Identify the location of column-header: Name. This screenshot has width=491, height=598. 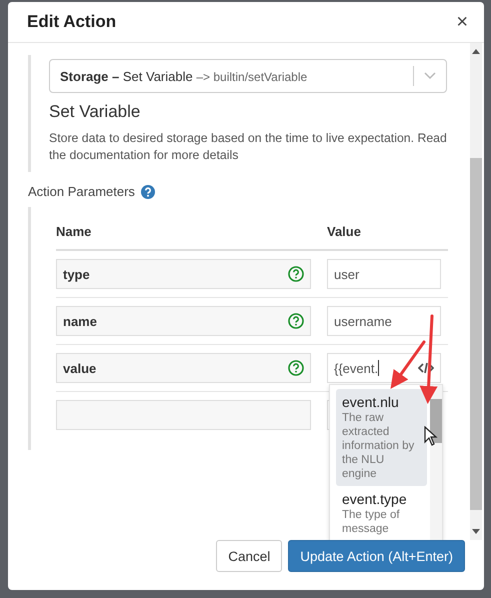
(74, 231).